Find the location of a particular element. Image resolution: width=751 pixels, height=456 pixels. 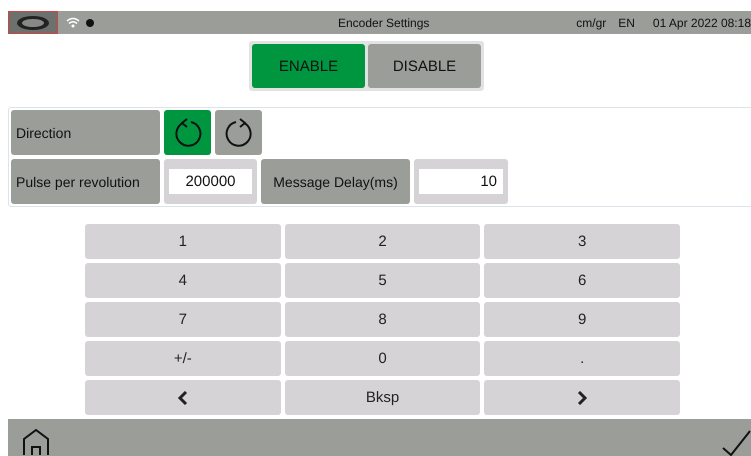

keypad-key: 3 is located at coordinates (582, 241).